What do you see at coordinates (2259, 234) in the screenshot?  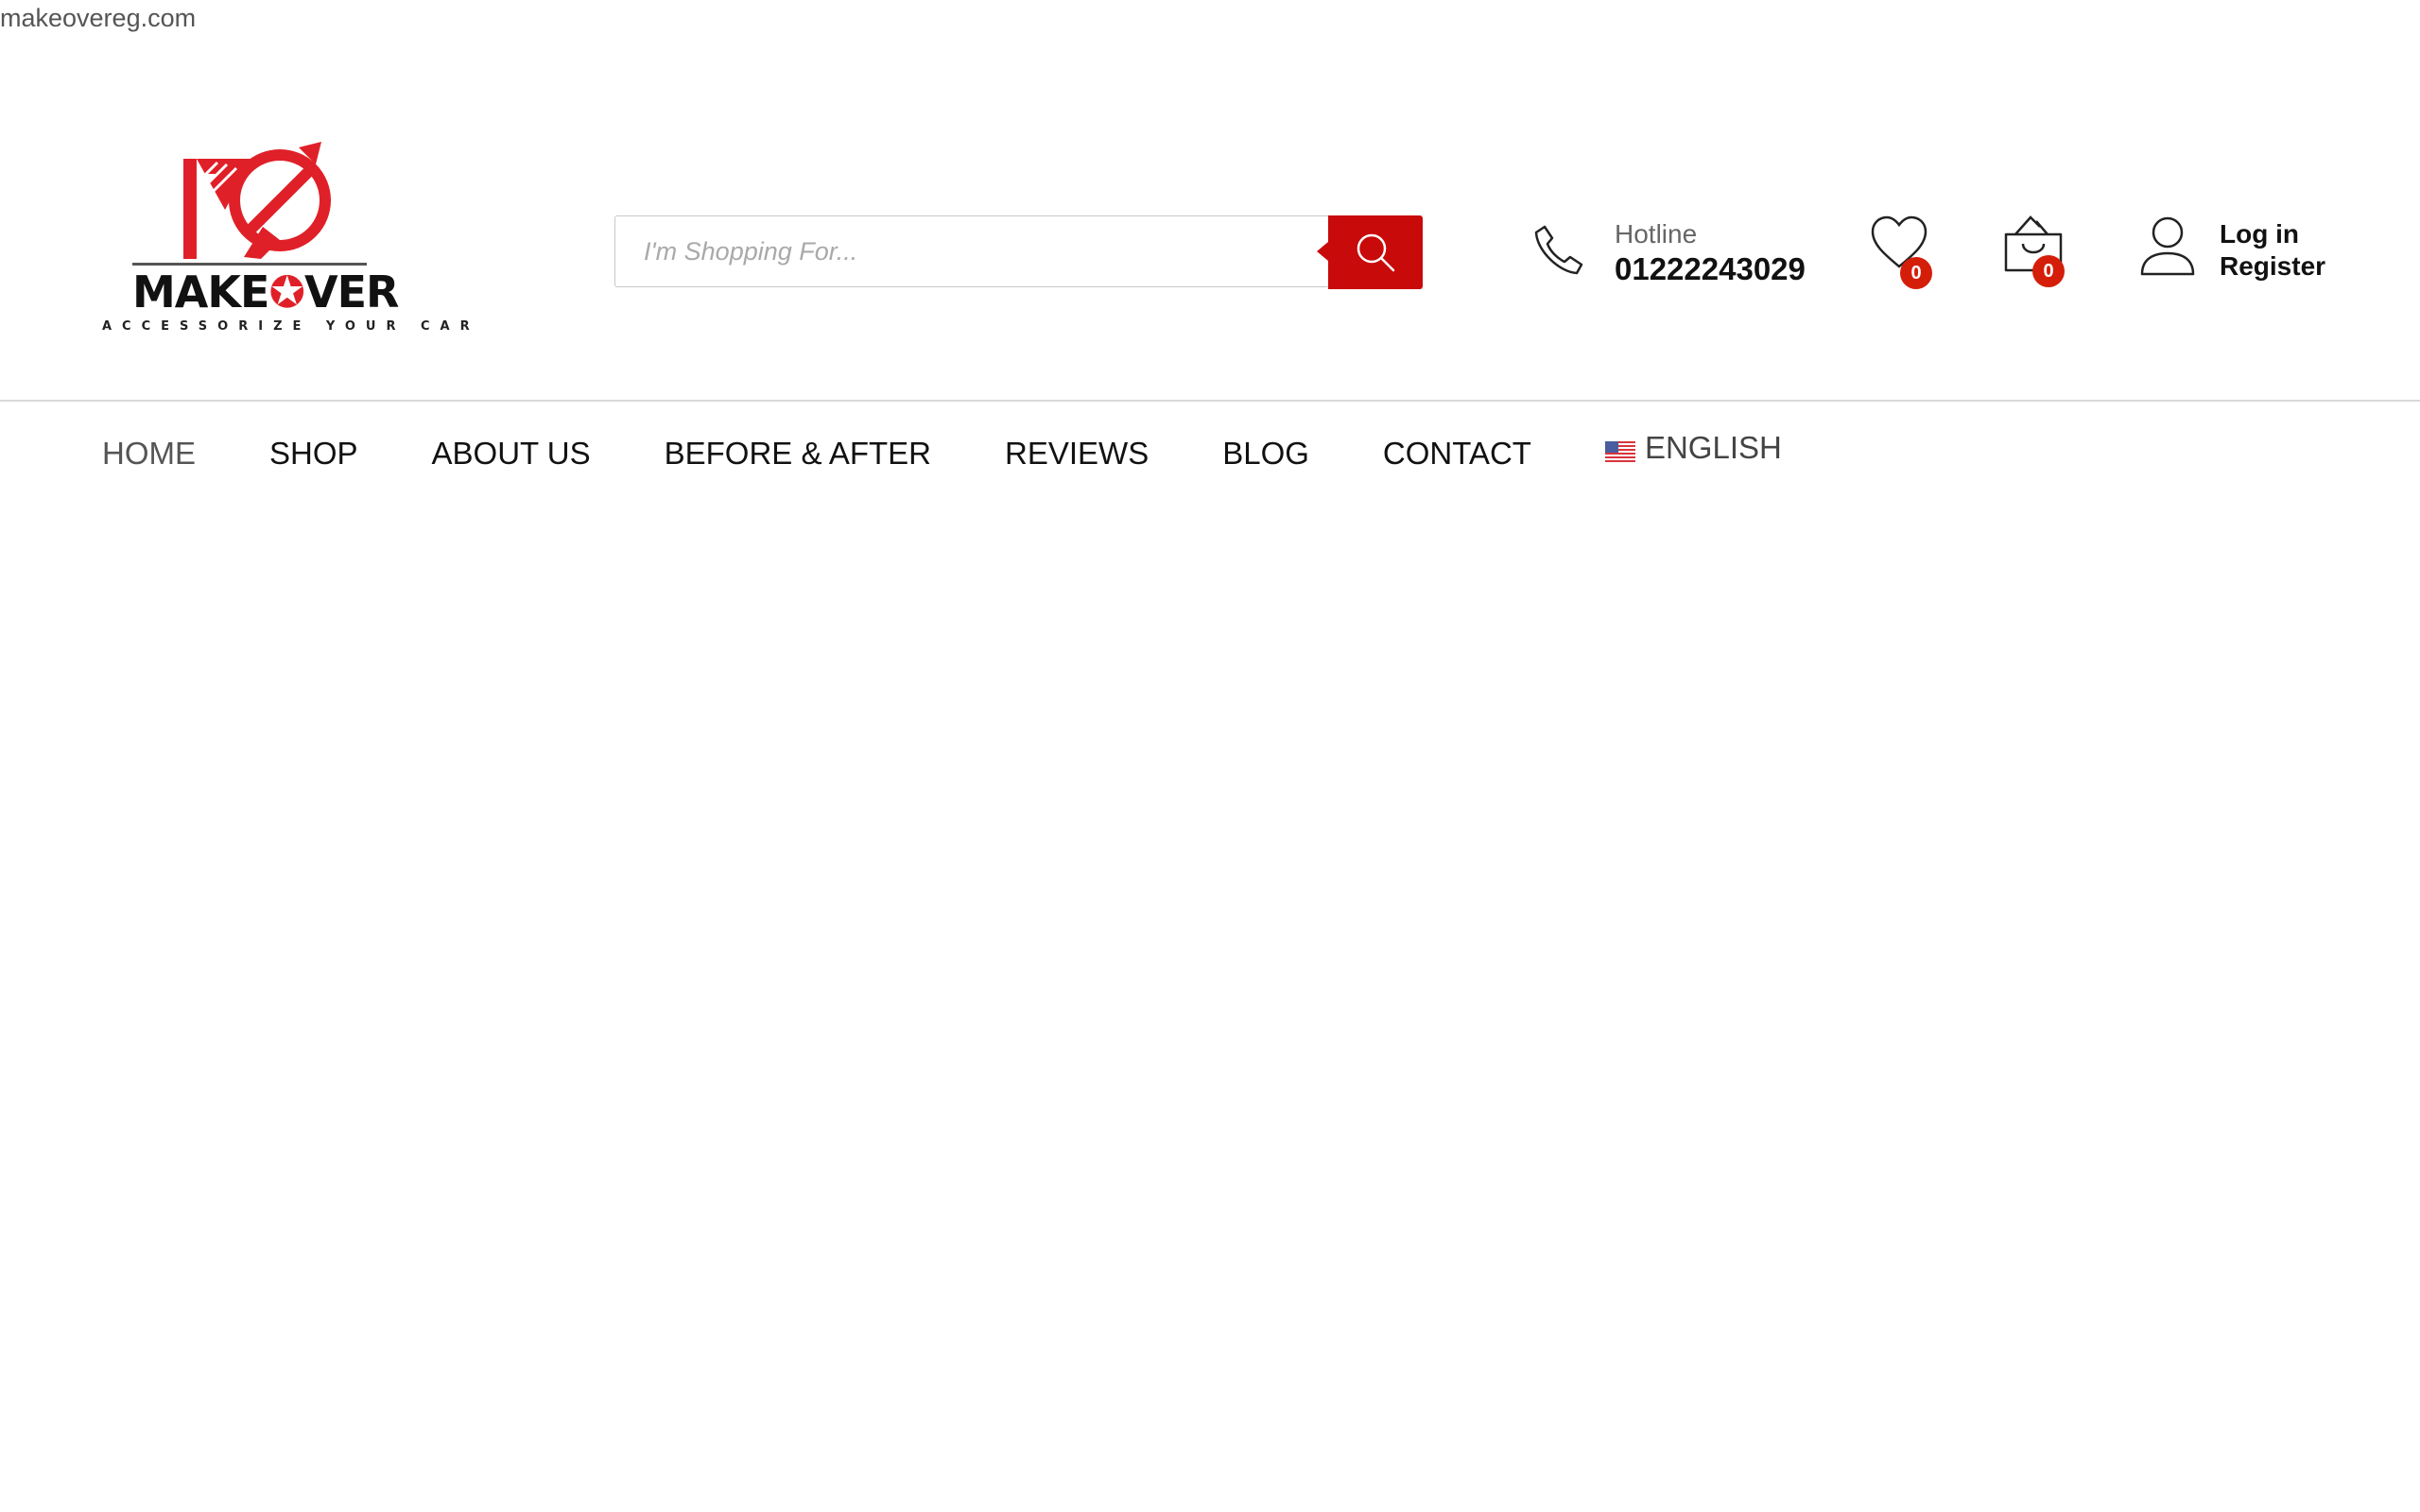 I see `login-link: Log in` at bounding box center [2259, 234].